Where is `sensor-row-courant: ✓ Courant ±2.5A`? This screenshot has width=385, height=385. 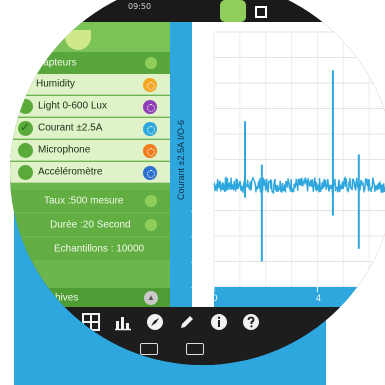 sensor-row-courant: ✓ Courant ±2.5A is located at coordinates (90, 128).